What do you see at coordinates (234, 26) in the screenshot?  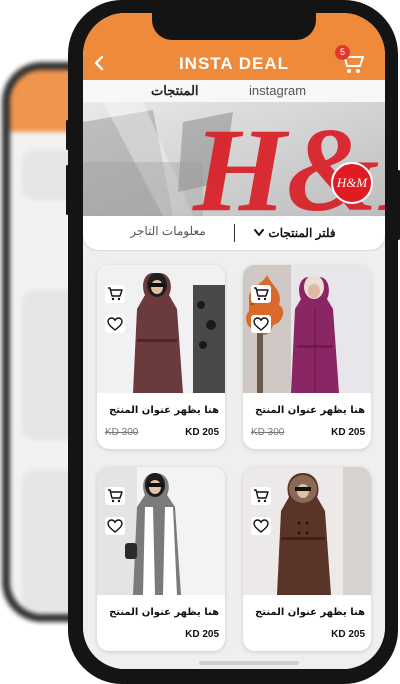 I see `phone-notch` at bounding box center [234, 26].